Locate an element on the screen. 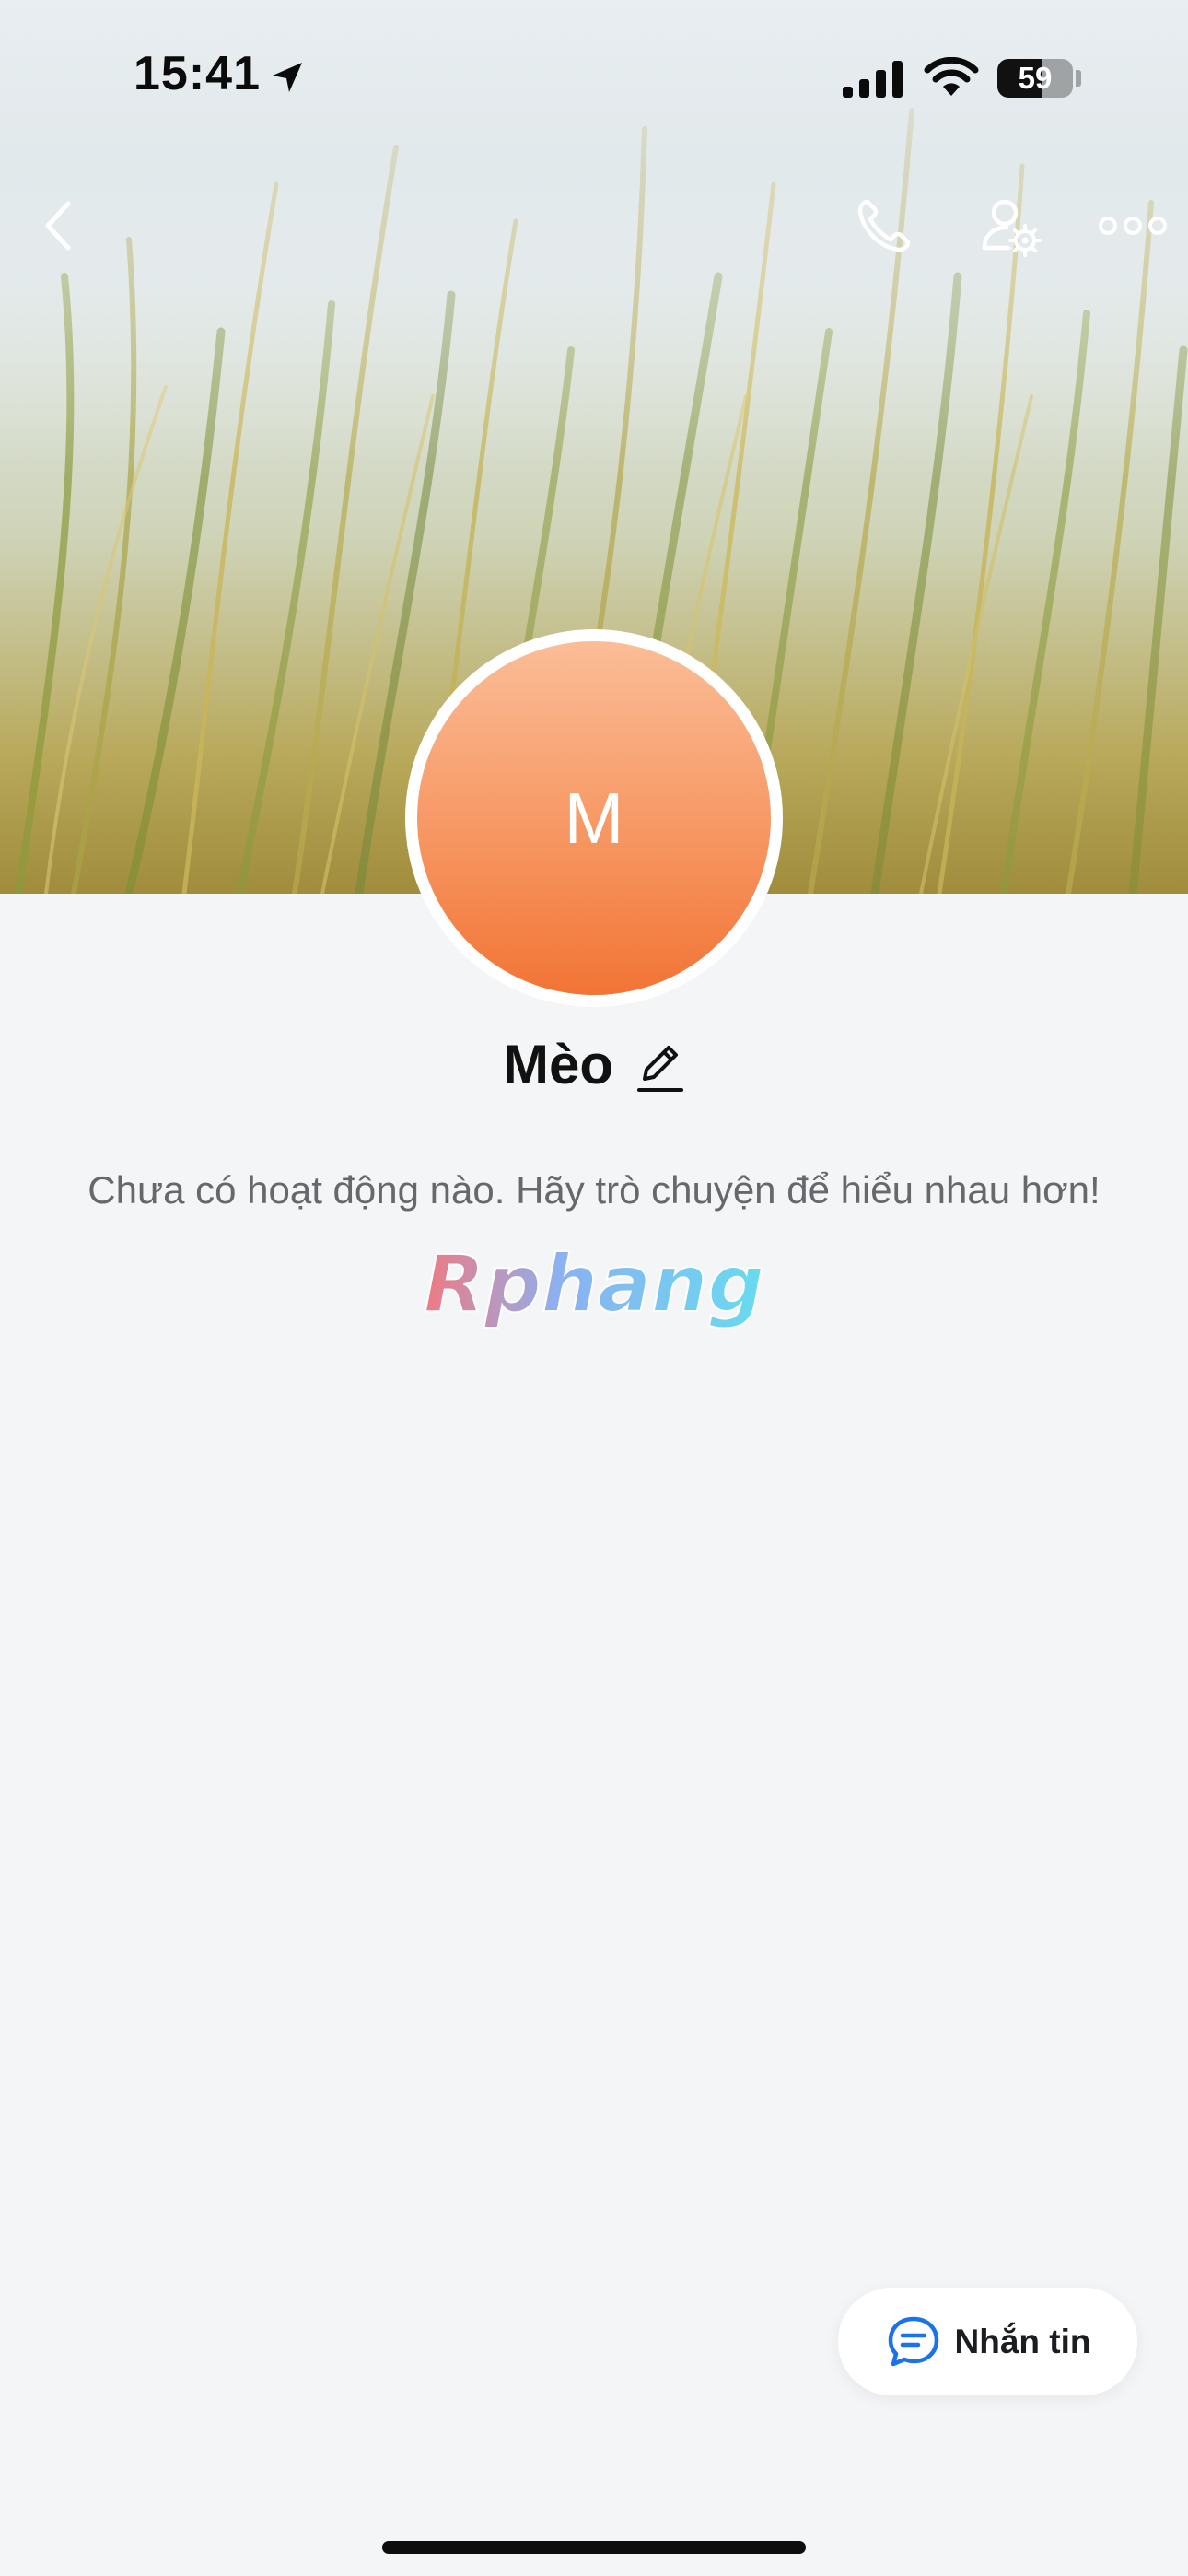 The height and width of the screenshot is (2576, 1188). wifi-icon is located at coordinates (951, 76).